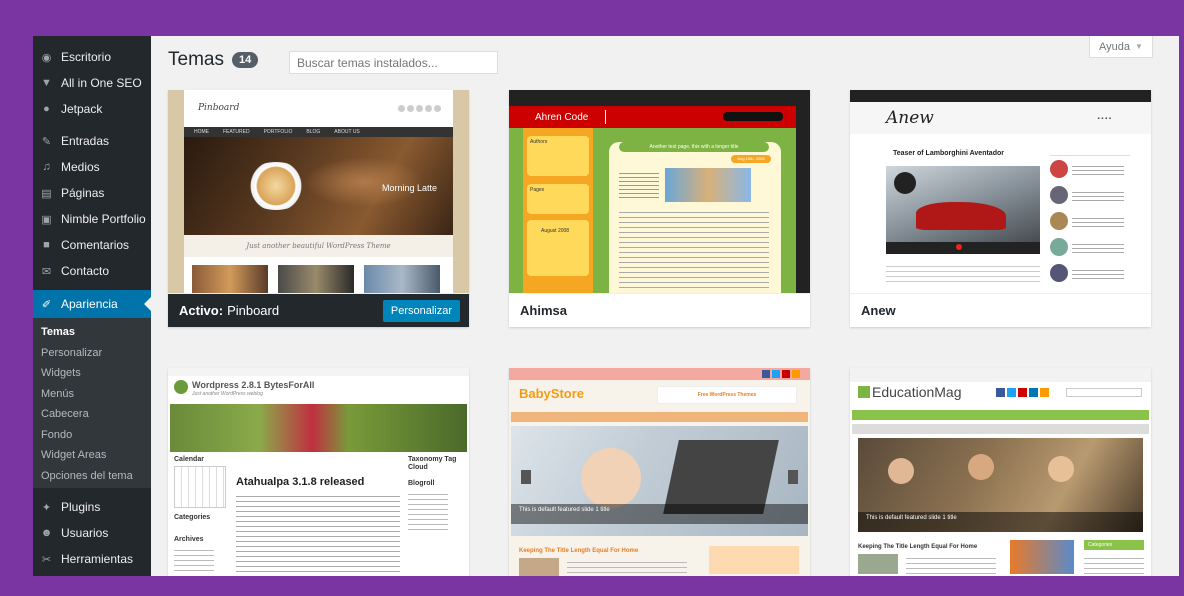 The image size is (1184, 596). What do you see at coordinates (552, 393) in the screenshot?
I see `babystore-logo: BabyStore` at bounding box center [552, 393].